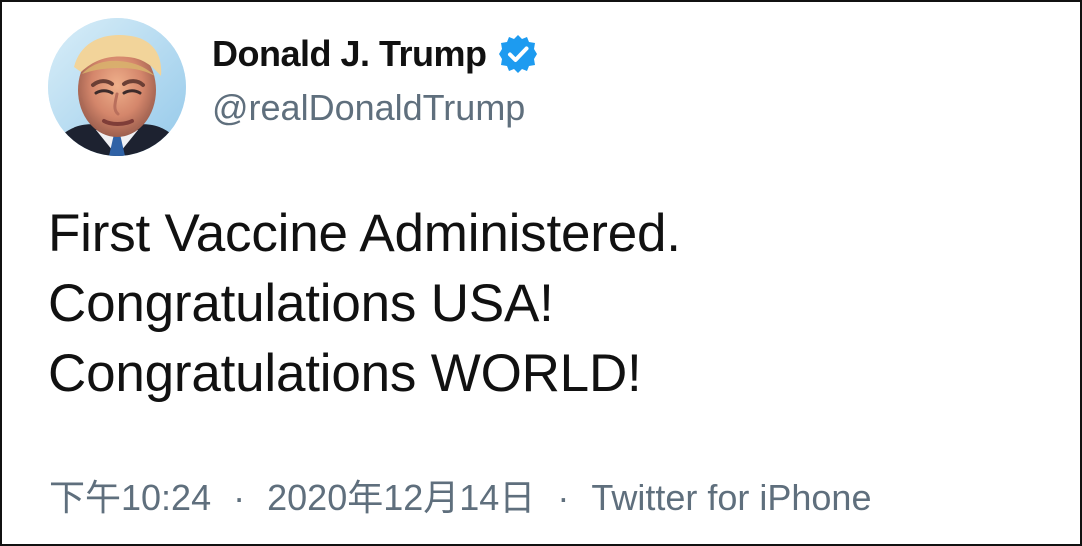 This screenshot has height=546, width=1082. I want to click on user-handle: @realDonaldTrump, so click(375, 108).